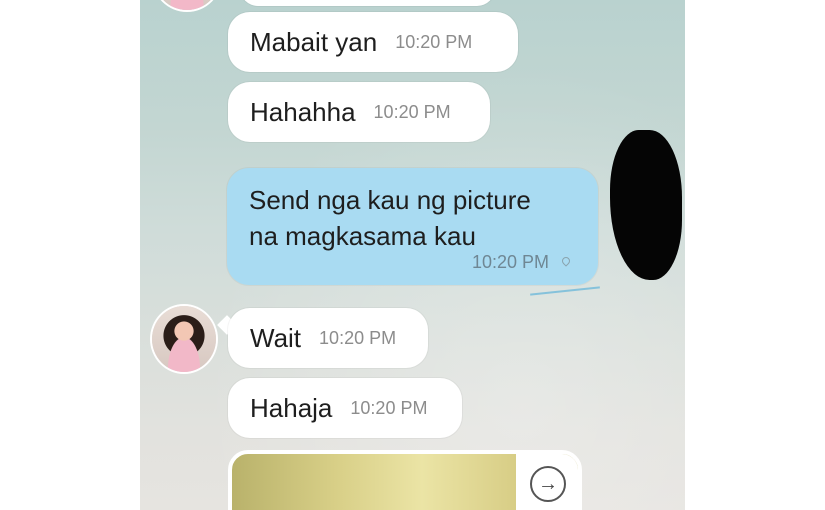 Image resolution: width=825 pixels, height=510 pixels. Describe the element at coordinates (345, 408) in the screenshot. I see `message-bubble-incoming: Hahaja 10:20 PM` at that location.